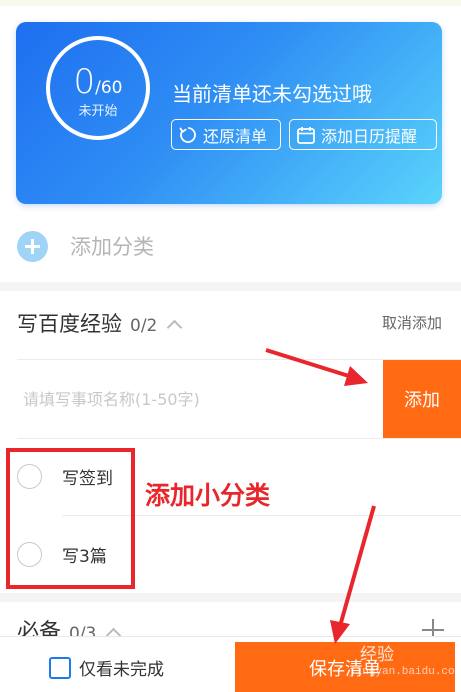  What do you see at coordinates (306, 135) in the screenshot?
I see `calendar-icon` at bounding box center [306, 135].